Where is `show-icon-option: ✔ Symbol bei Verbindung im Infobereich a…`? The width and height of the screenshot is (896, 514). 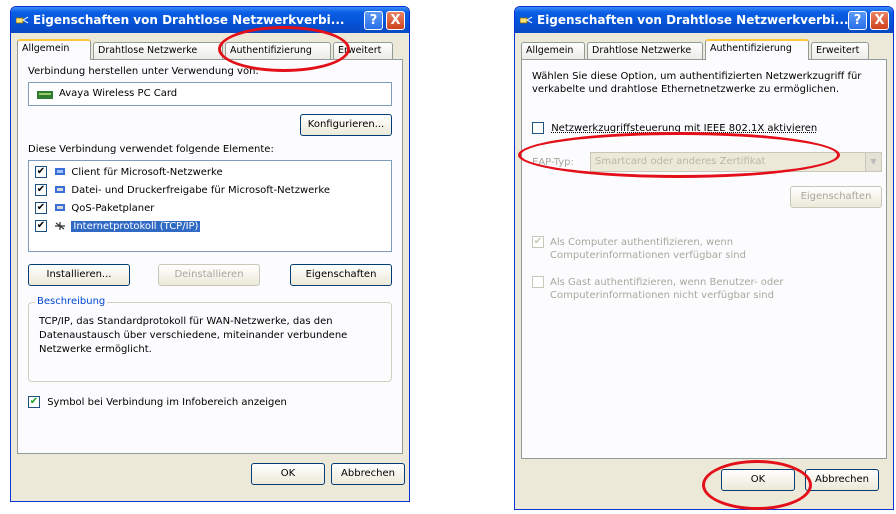 show-icon-option: ✔ Symbol bei Verbindung im Infobereich a… is located at coordinates (157, 402).